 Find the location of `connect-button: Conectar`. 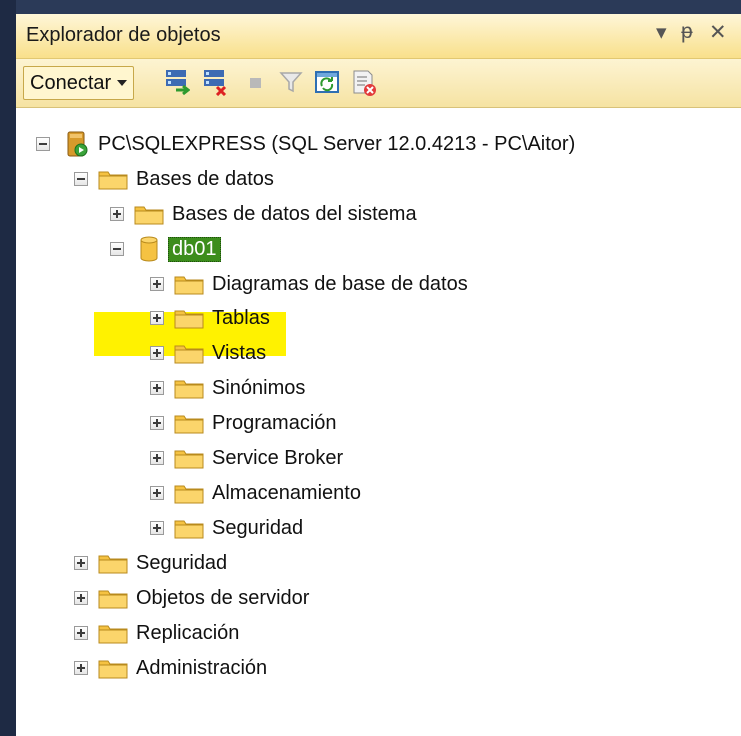

connect-button: Conectar is located at coordinates (79, 83).